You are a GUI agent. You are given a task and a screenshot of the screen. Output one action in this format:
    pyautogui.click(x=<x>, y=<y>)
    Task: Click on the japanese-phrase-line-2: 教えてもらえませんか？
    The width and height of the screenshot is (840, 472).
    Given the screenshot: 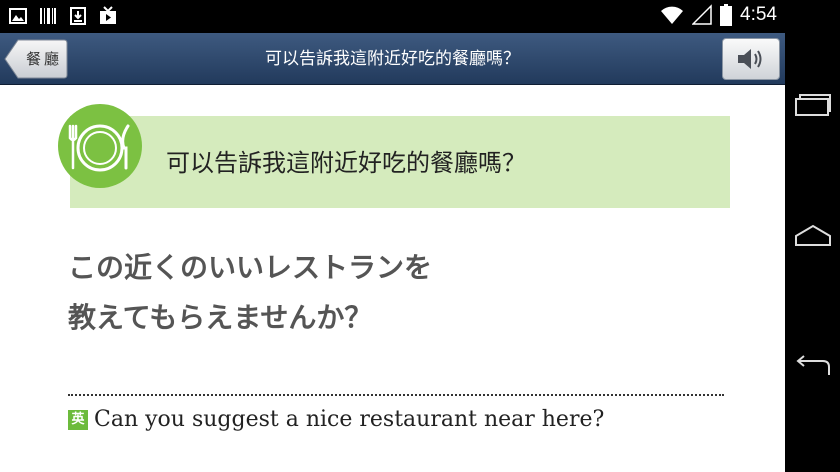 What is the action you would take?
    pyautogui.click(x=220, y=317)
    